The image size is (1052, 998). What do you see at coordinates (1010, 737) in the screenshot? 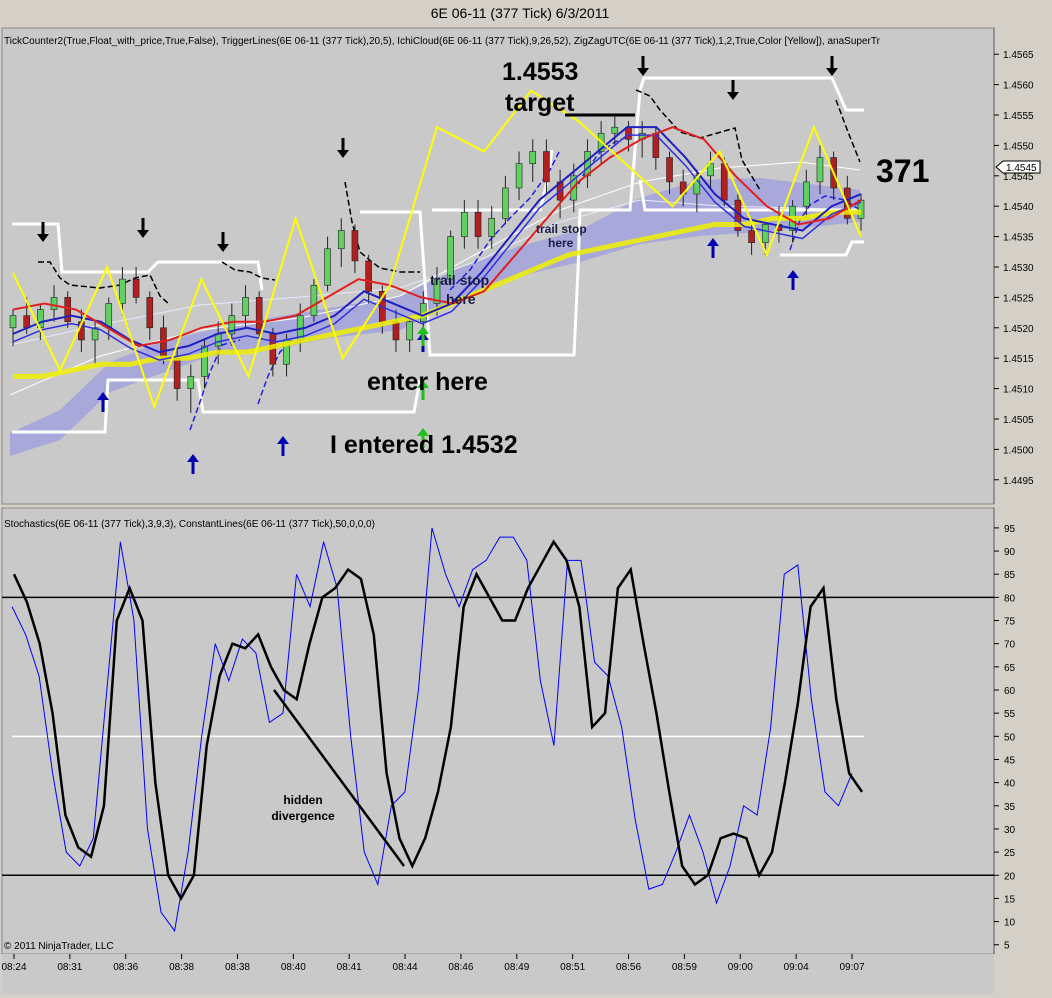
I see `stochastics-tick-label: 50` at bounding box center [1010, 737].